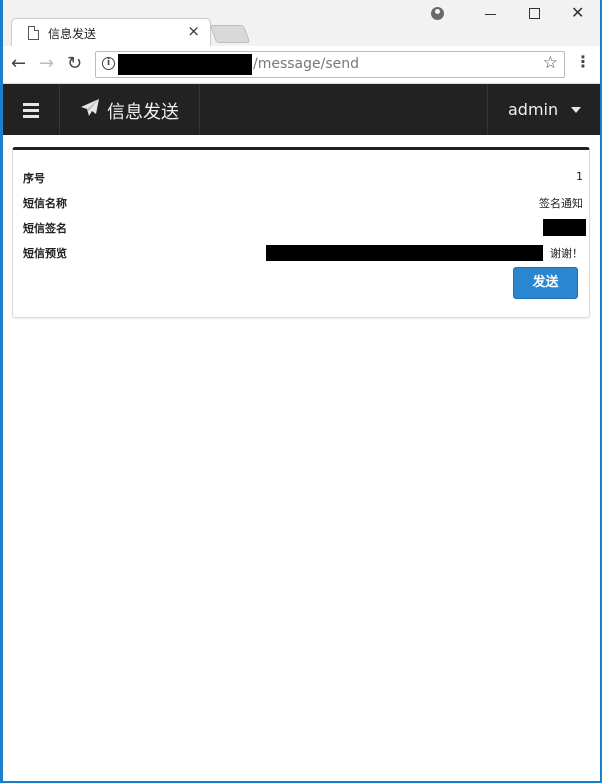  I want to click on user-dropdown: admin, so click(543, 109).